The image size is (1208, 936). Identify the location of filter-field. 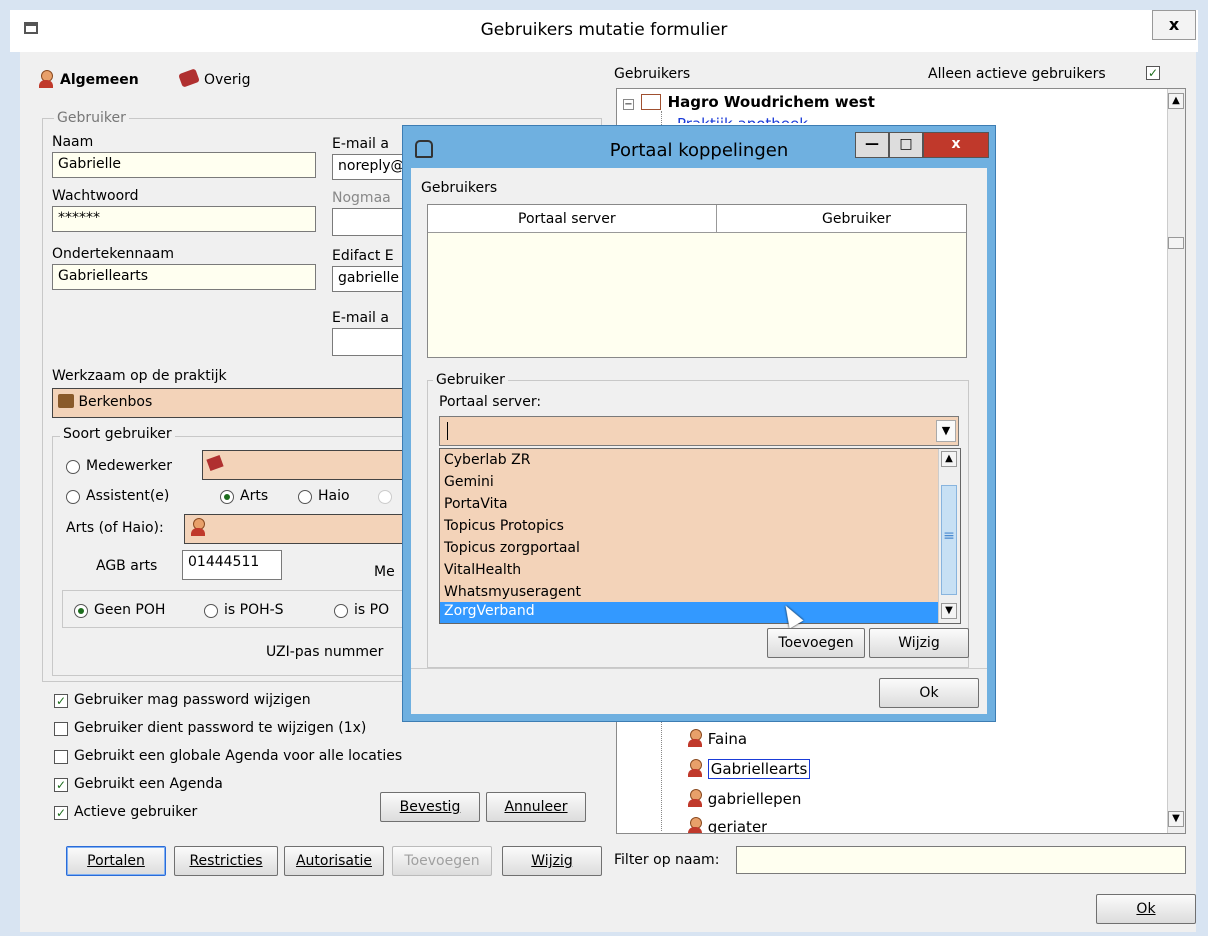
(961, 860).